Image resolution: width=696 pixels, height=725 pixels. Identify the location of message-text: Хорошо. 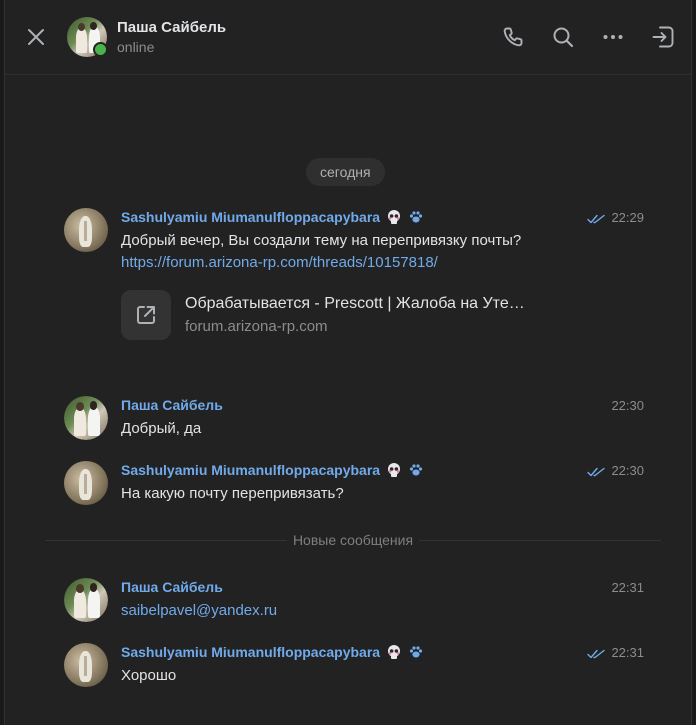
(149, 675).